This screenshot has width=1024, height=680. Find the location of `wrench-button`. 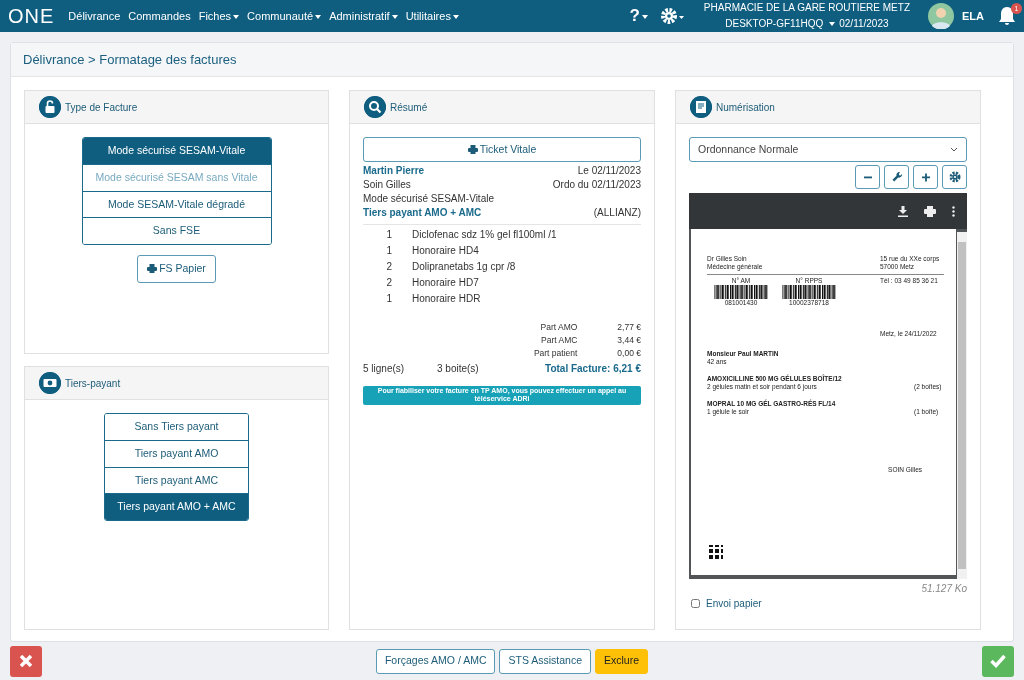

wrench-button is located at coordinates (896, 177).